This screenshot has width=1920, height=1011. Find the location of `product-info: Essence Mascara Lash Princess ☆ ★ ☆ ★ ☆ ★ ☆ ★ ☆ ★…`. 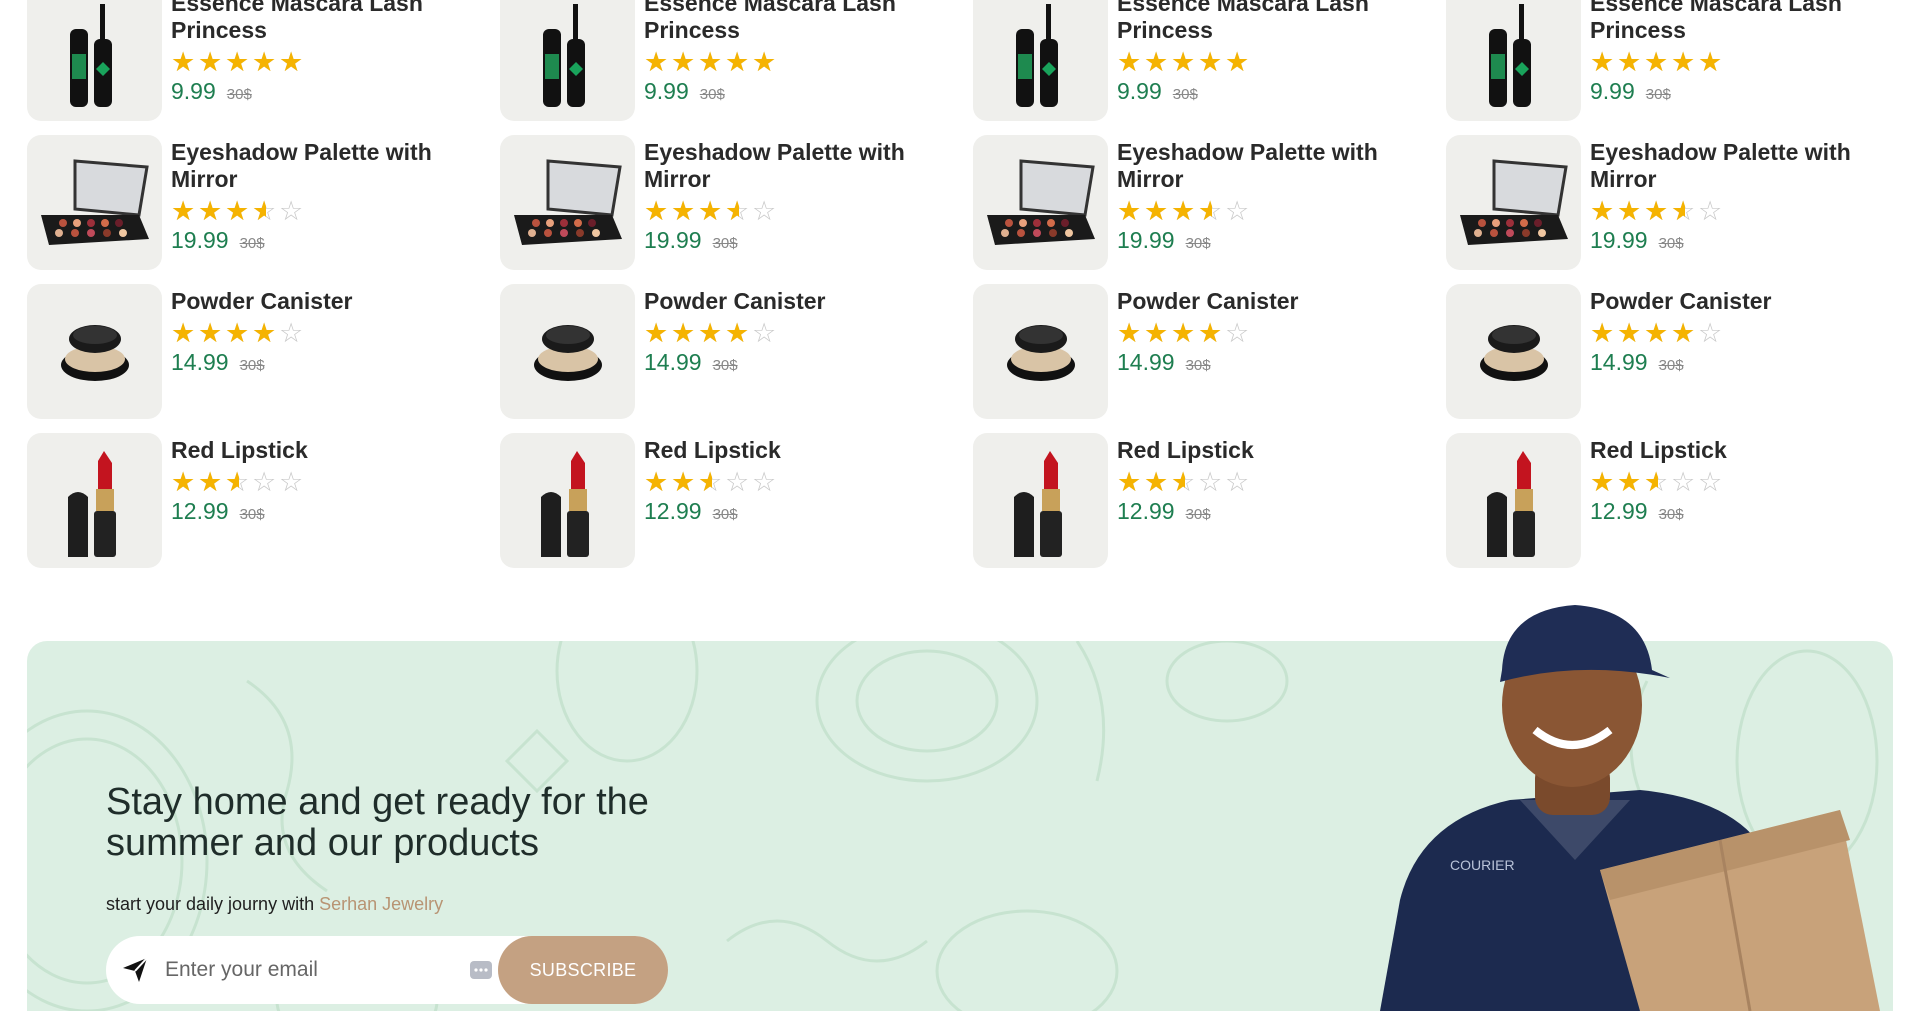

product-info: Essence Mascara Lash Princess ☆ ★ ☆ ★ ☆ ★ ☆ ★ ☆ ★… is located at coordinates (1258, 52).